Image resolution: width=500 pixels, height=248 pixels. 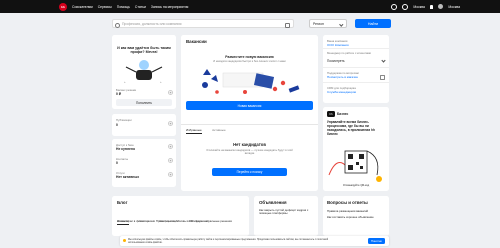 I want to click on bell-icon, so click(x=431, y=6).